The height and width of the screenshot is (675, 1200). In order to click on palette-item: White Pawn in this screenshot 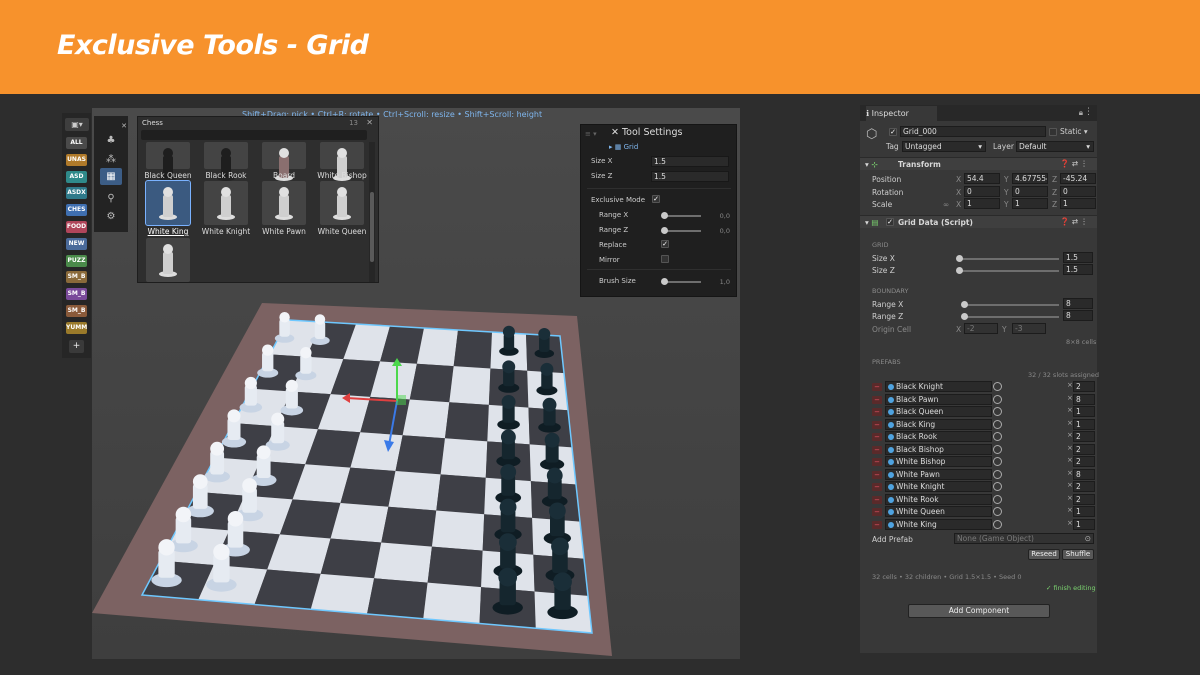, I will do `click(284, 208)`.